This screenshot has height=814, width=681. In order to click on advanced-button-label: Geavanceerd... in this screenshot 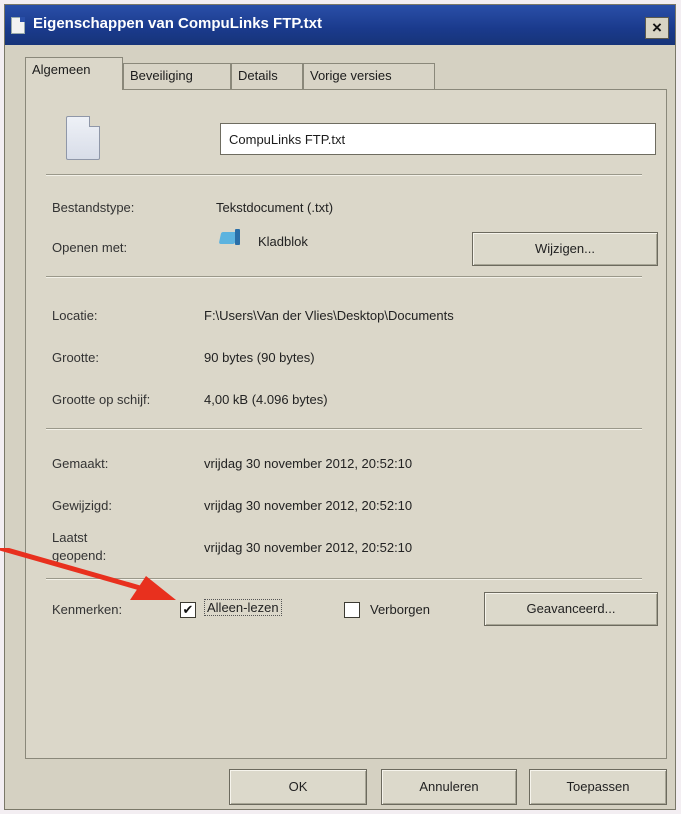, I will do `click(571, 608)`.